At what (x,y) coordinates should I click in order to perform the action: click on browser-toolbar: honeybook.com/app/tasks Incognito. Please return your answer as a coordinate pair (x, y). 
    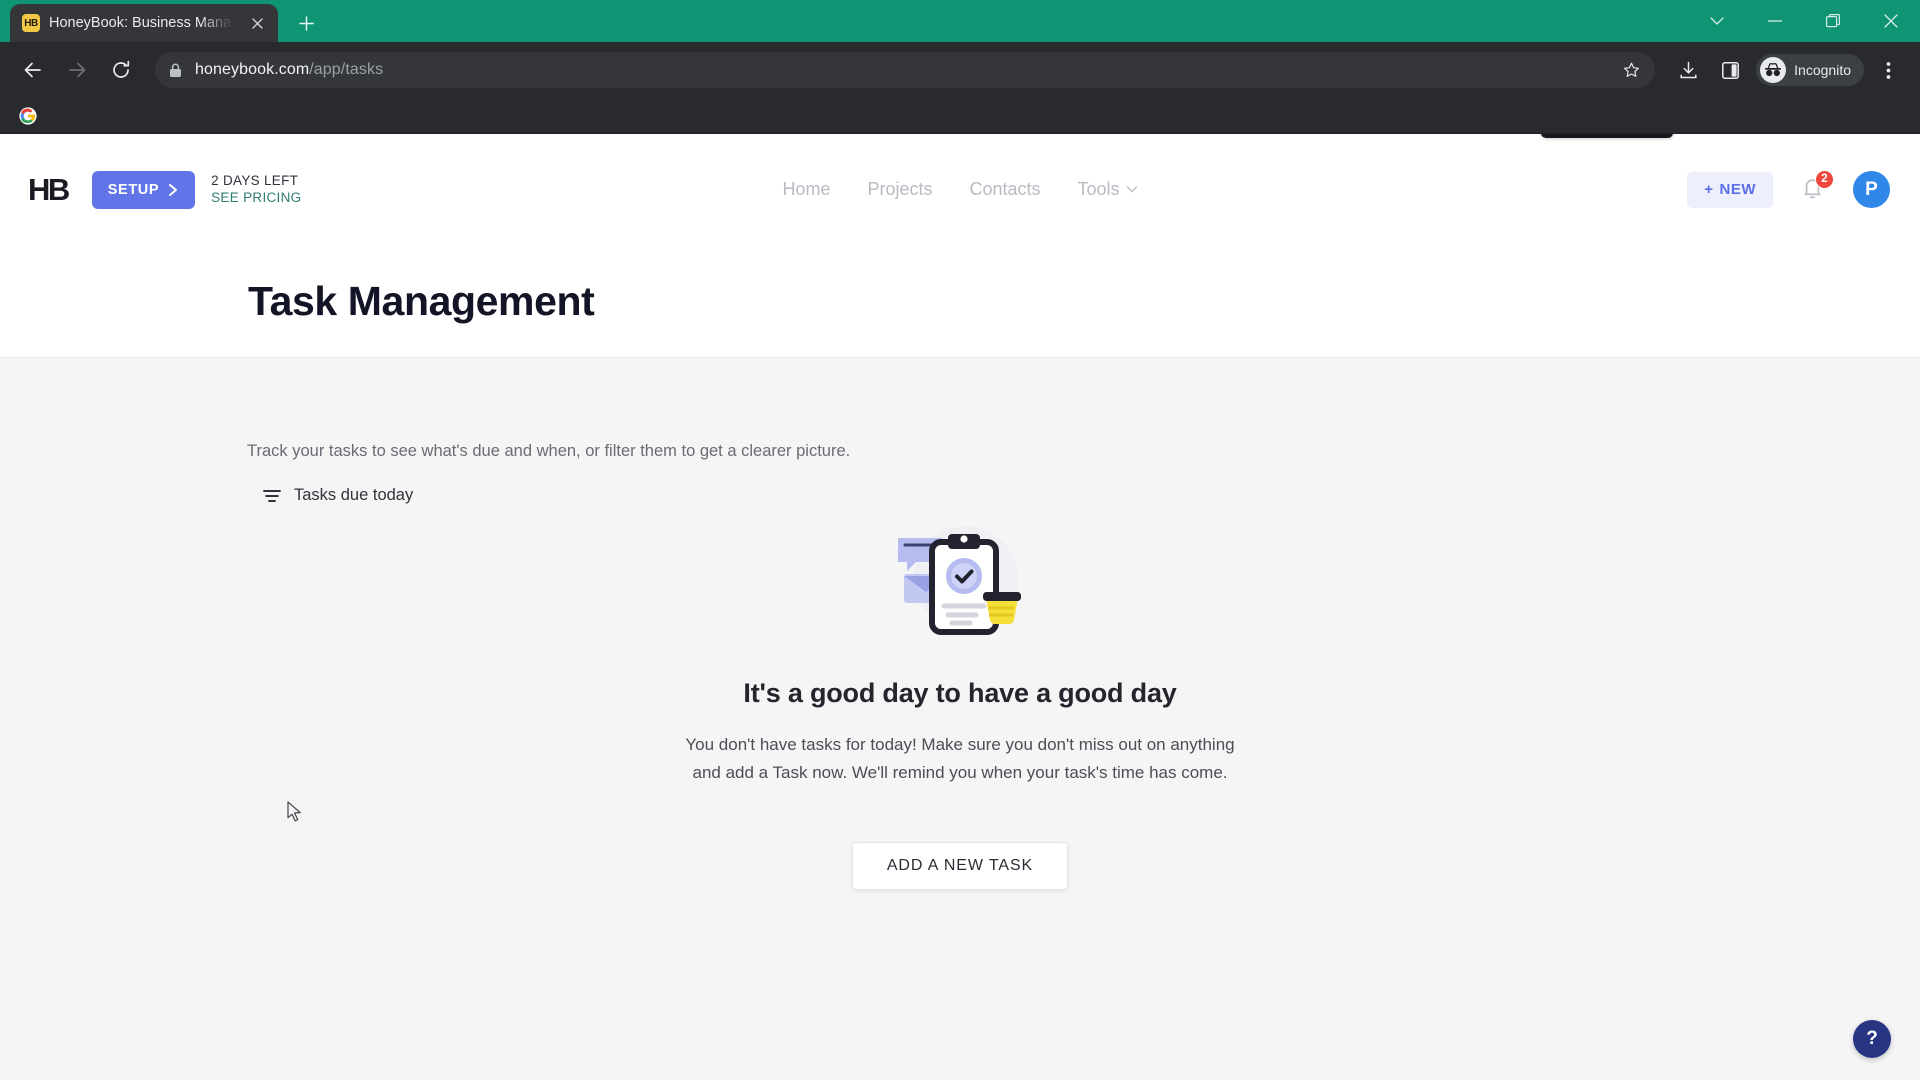
    Looking at the image, I should click on (960, 70).